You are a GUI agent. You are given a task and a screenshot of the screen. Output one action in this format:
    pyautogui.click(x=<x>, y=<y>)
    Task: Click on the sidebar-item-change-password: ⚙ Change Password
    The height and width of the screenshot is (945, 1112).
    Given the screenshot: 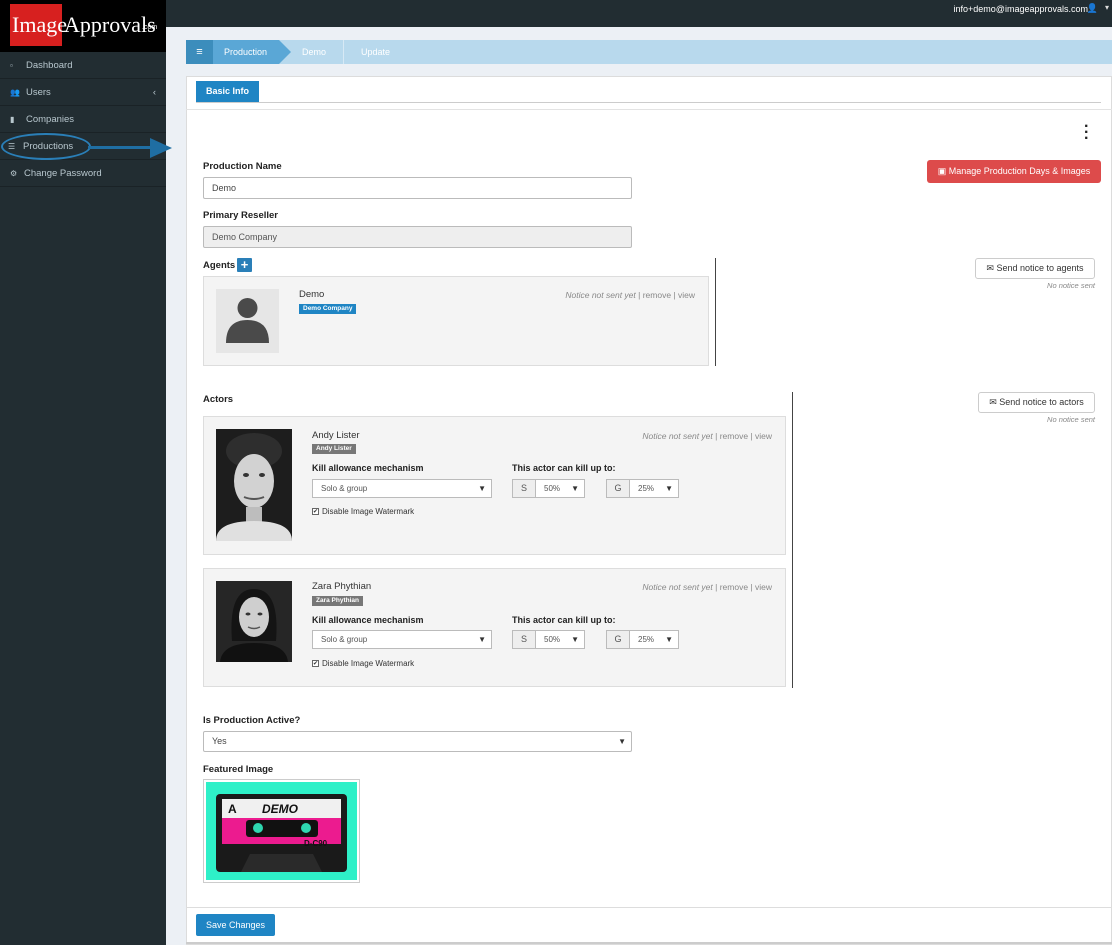 What is the action you would take?
    pyautogui.click(x=83, y=173)
    